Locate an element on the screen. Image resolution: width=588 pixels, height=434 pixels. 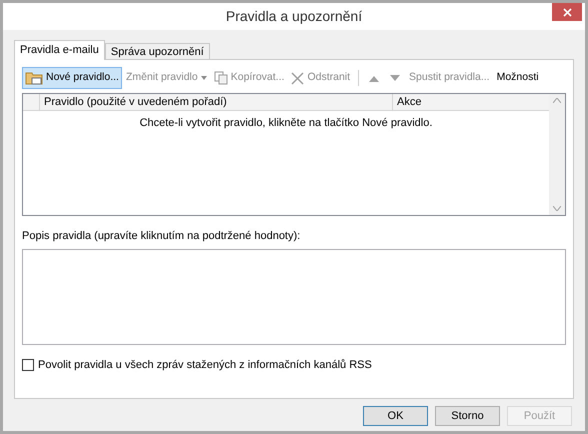
tab: Pravidla e-mailu is located at coordinates (59, 50).